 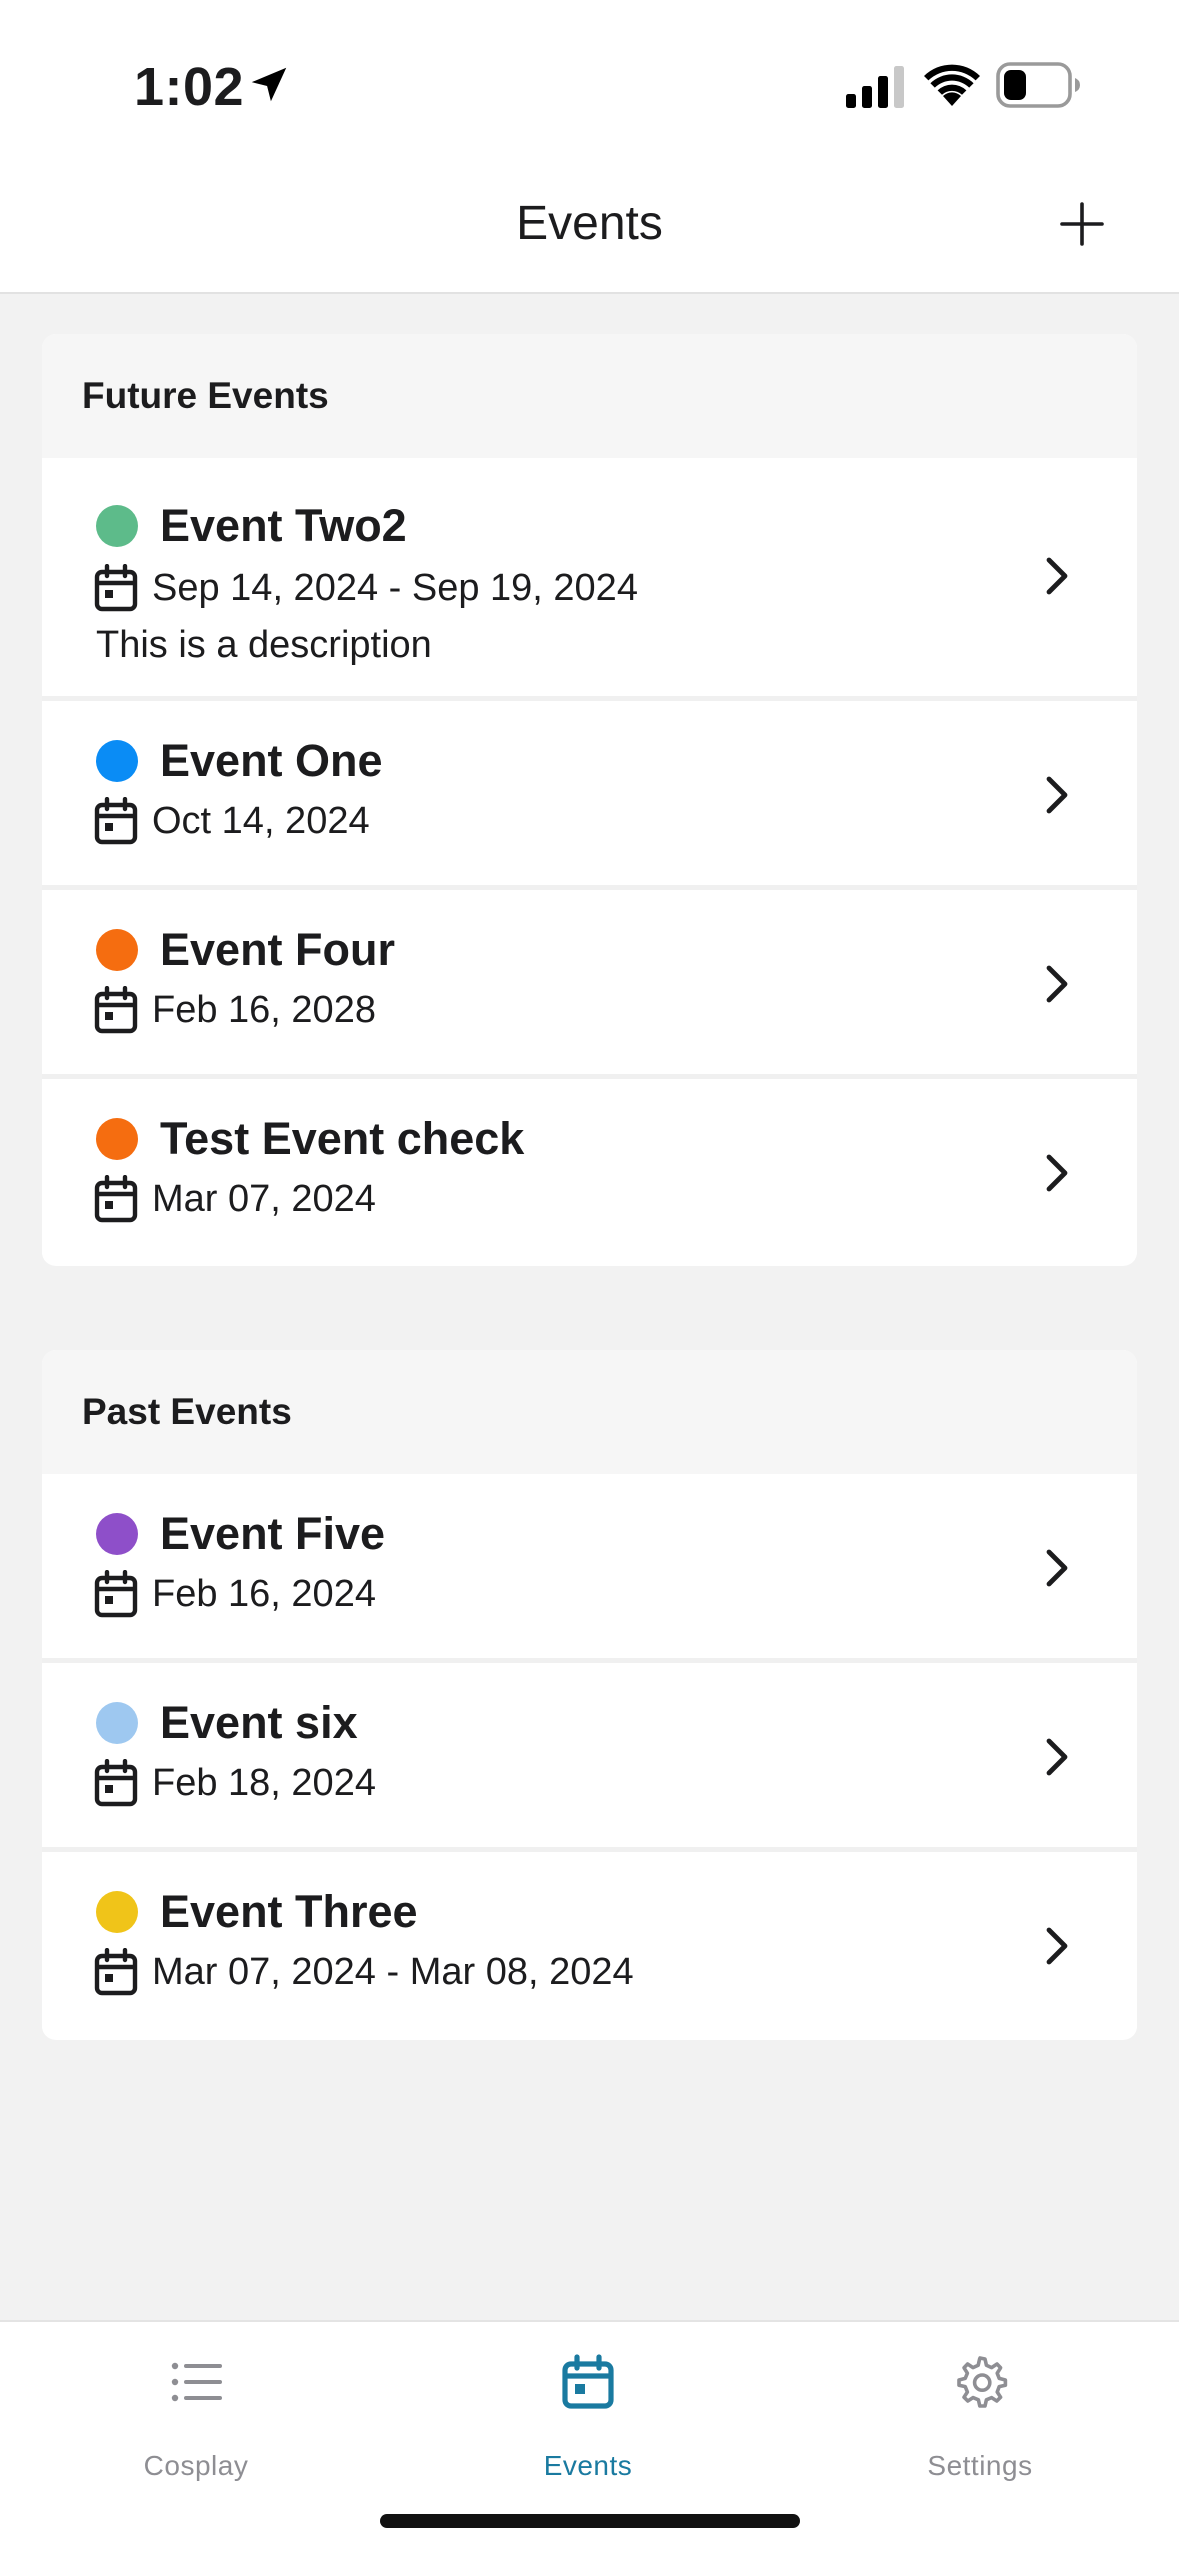 What do you see at coordinates (196, 2465) in the screenshot?
I see `tab-label: Cosplay` at bounding box center [196, 2465].